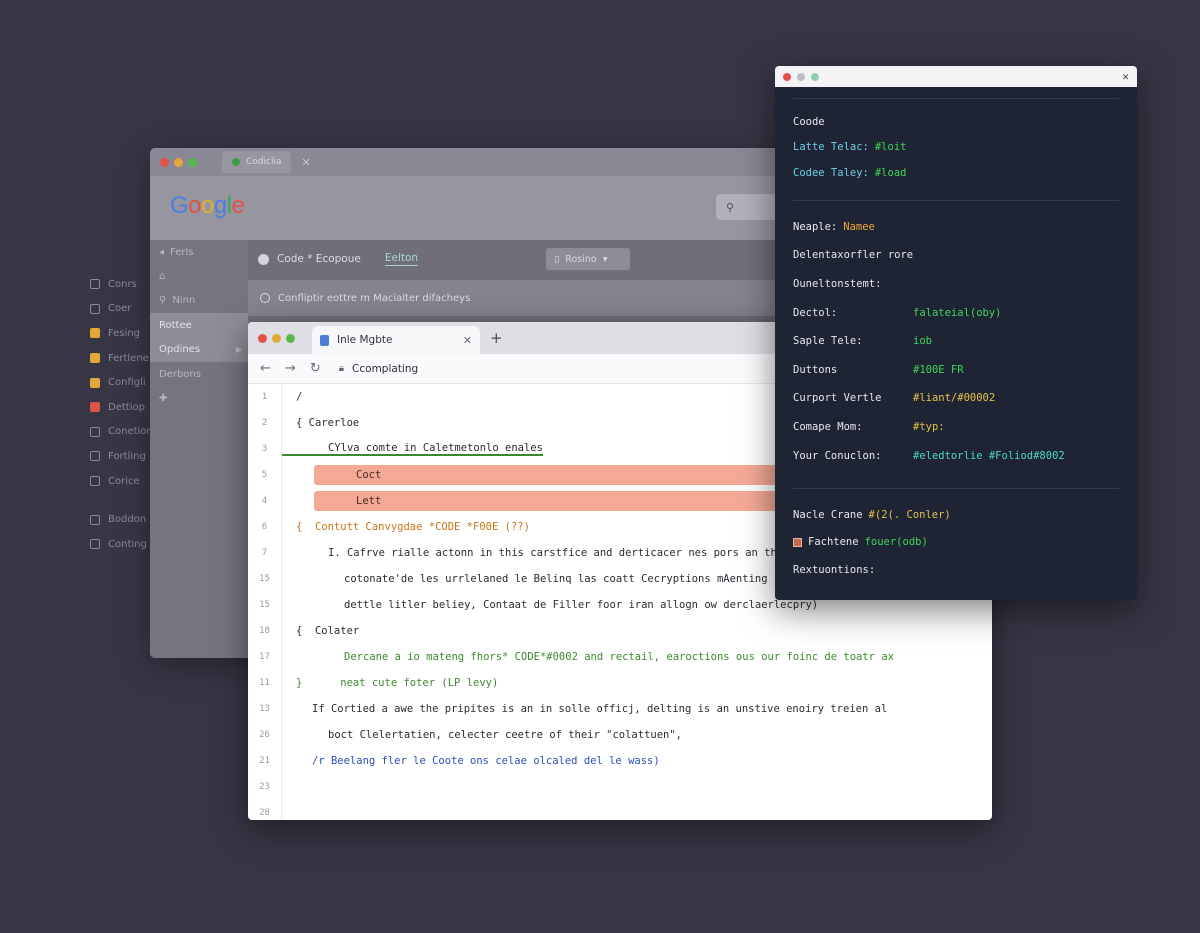 This screenshot has height=933, width=1200. What do you see at coordinates (815, 226) in the screenshot?
I see `inspector-key: Neaple:` at bounding box center [815, 226].